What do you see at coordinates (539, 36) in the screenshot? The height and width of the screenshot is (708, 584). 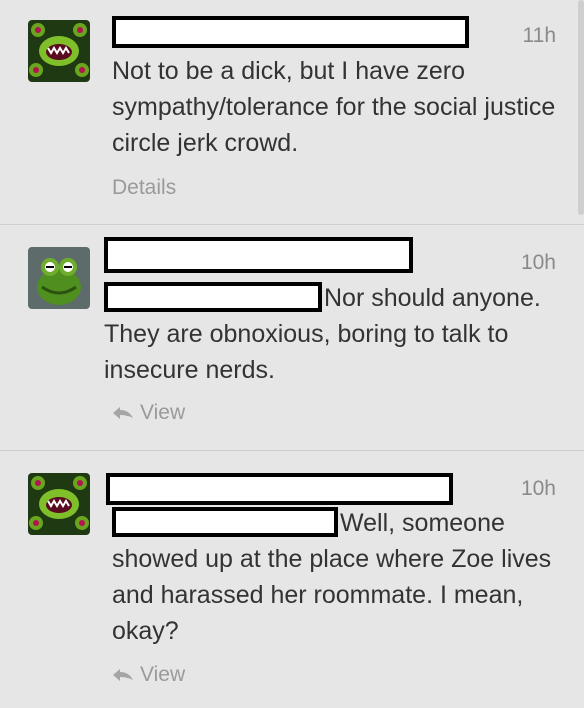 I see `tweet-timestamp: 11h` at bounding box center [539, 36].